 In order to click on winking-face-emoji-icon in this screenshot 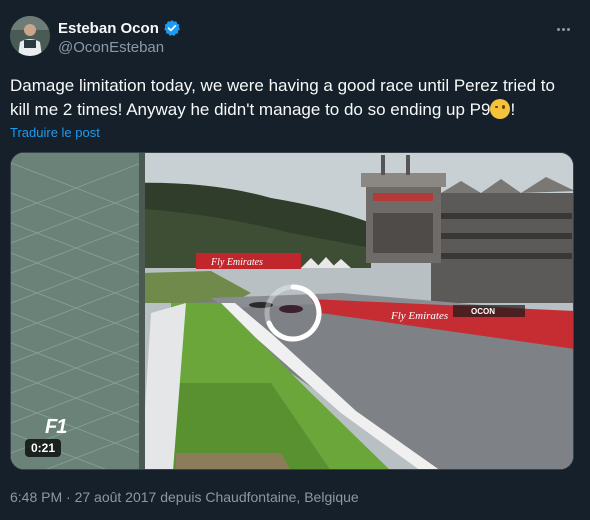, I will do `click(500, 109)`.